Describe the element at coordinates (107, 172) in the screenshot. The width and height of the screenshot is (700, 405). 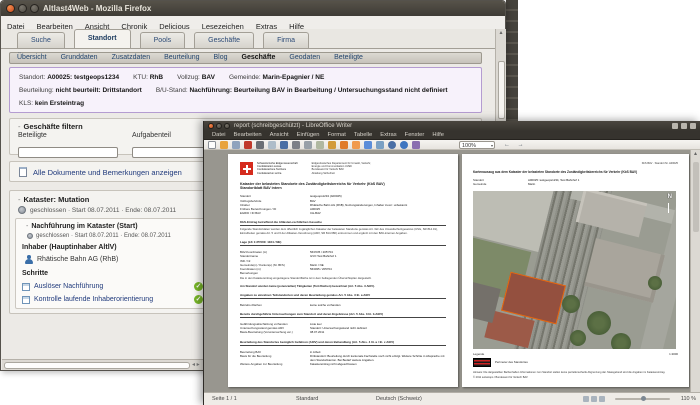
I see `all-documents-link: Alle Dokumente und Bemerkungen anzeigen` at that location.